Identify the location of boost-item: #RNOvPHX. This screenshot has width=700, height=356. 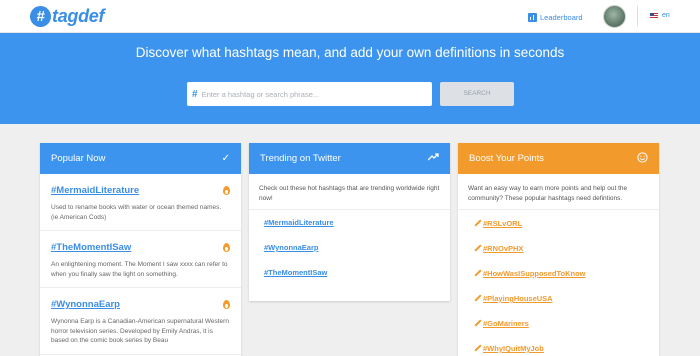
(558, 248).